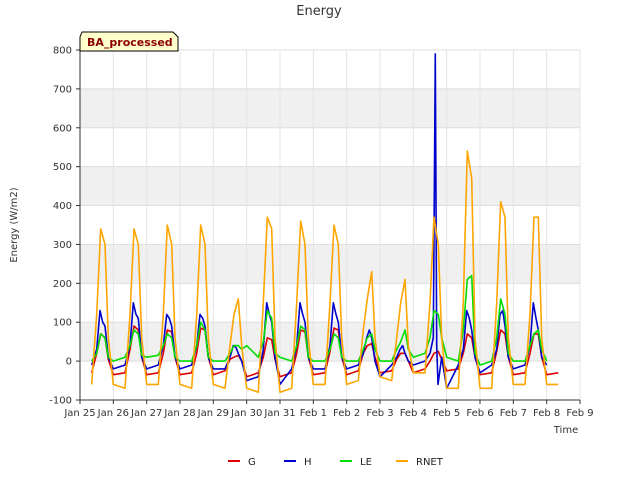 This screenshot has height=480, width=640. I want to click on badge: BA_processed, so click(129, 41).